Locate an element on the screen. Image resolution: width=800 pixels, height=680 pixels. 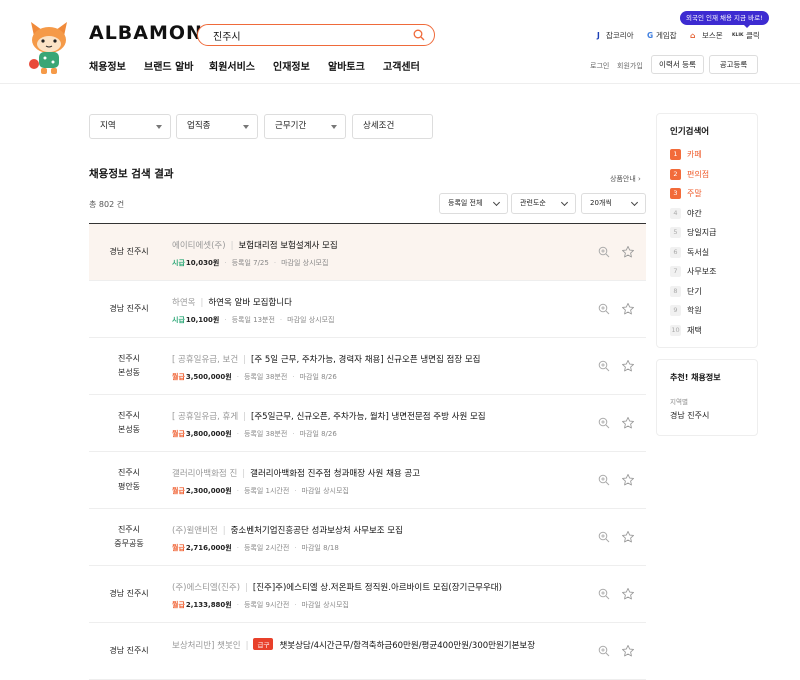
nav-item-brand: 브랜드 알바 is located at coordinates (168, 65).